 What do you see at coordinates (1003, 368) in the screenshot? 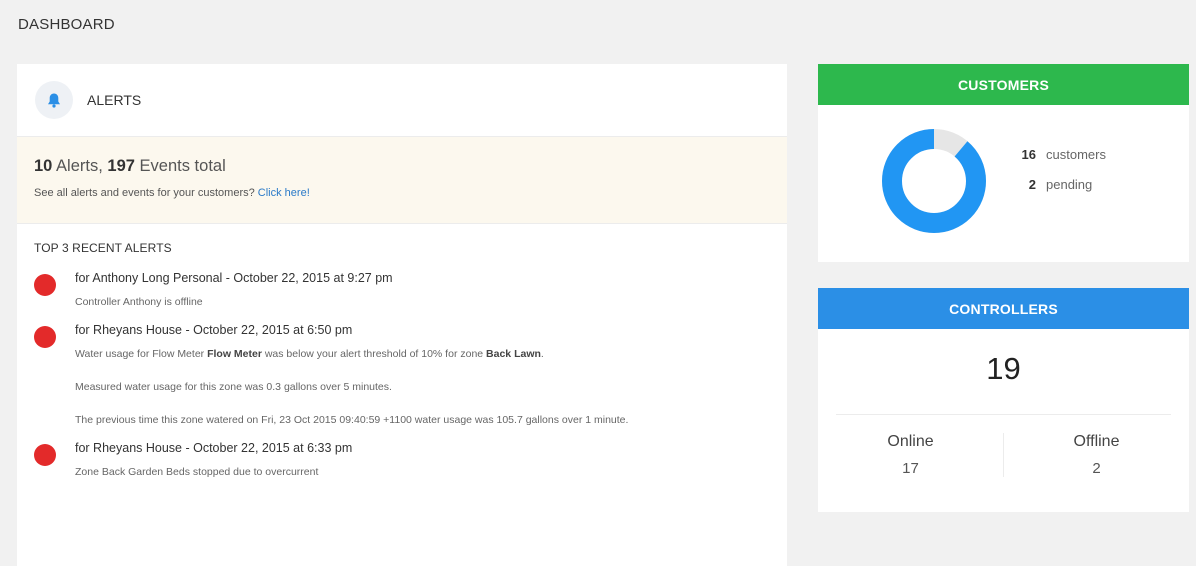
I see `controllers-total: 19` at bounding box center [1003, 368].